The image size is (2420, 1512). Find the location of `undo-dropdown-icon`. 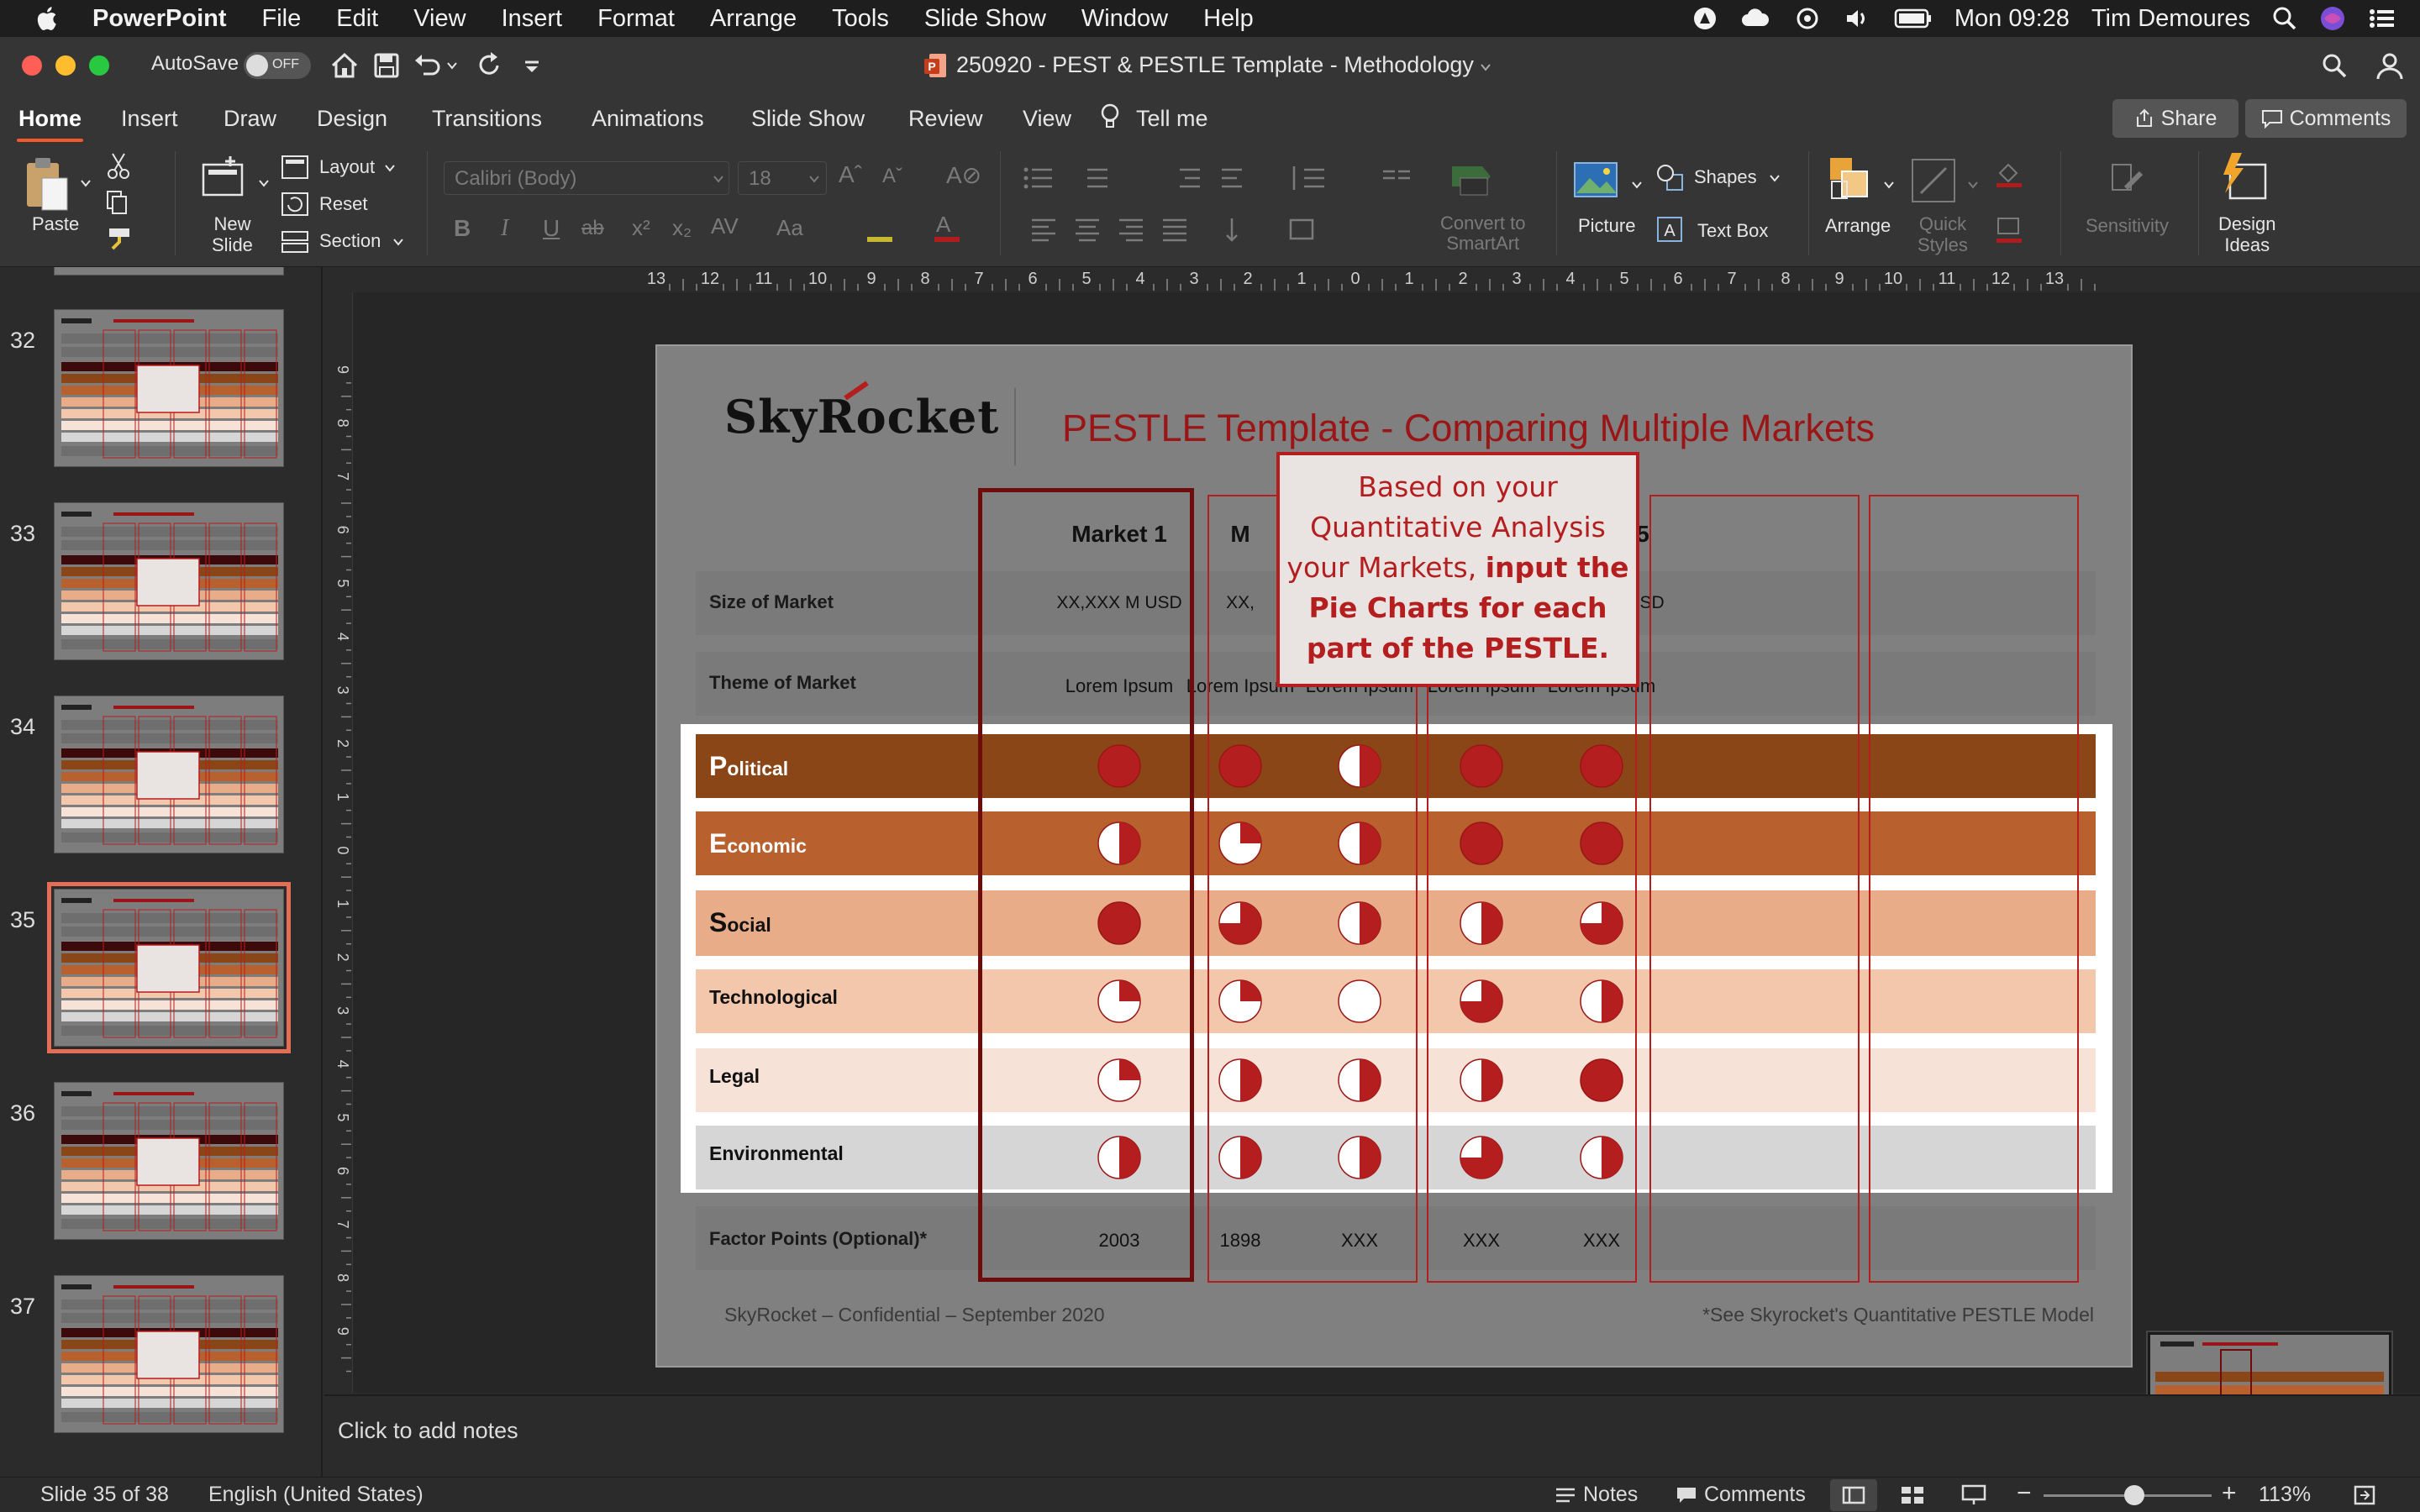

undo-dropdown-icon is located at coordinates (452, 65).